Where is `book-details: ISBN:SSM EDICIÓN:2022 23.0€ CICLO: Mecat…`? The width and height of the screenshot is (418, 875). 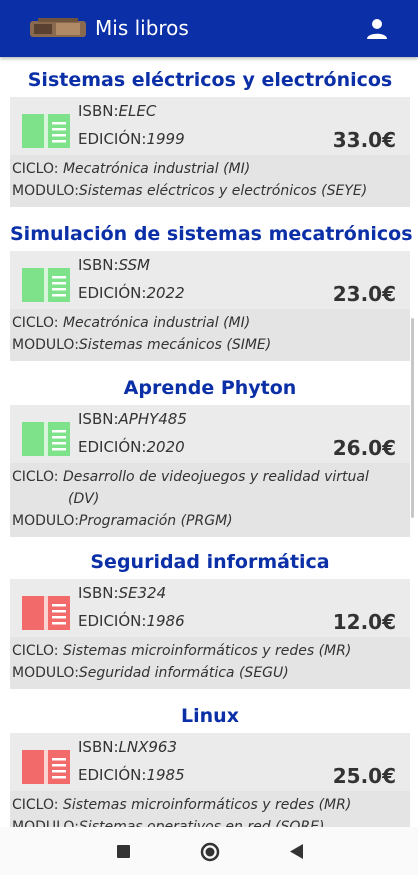 book-details: ISBN:SSM EDICIÓN:2022 23.0€ CICLO: Mecat… is located at coordinates (210, 306).